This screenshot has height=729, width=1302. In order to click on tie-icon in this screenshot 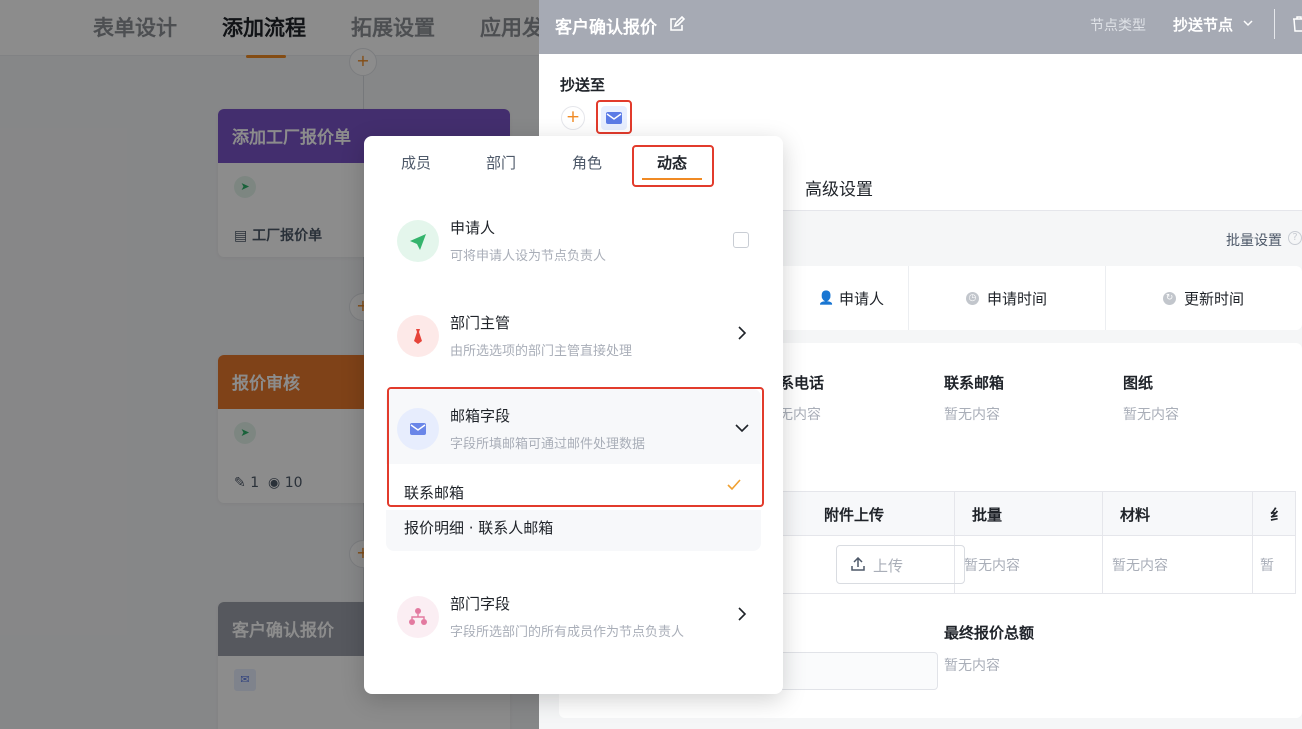, I will do `click(418, 336)`.